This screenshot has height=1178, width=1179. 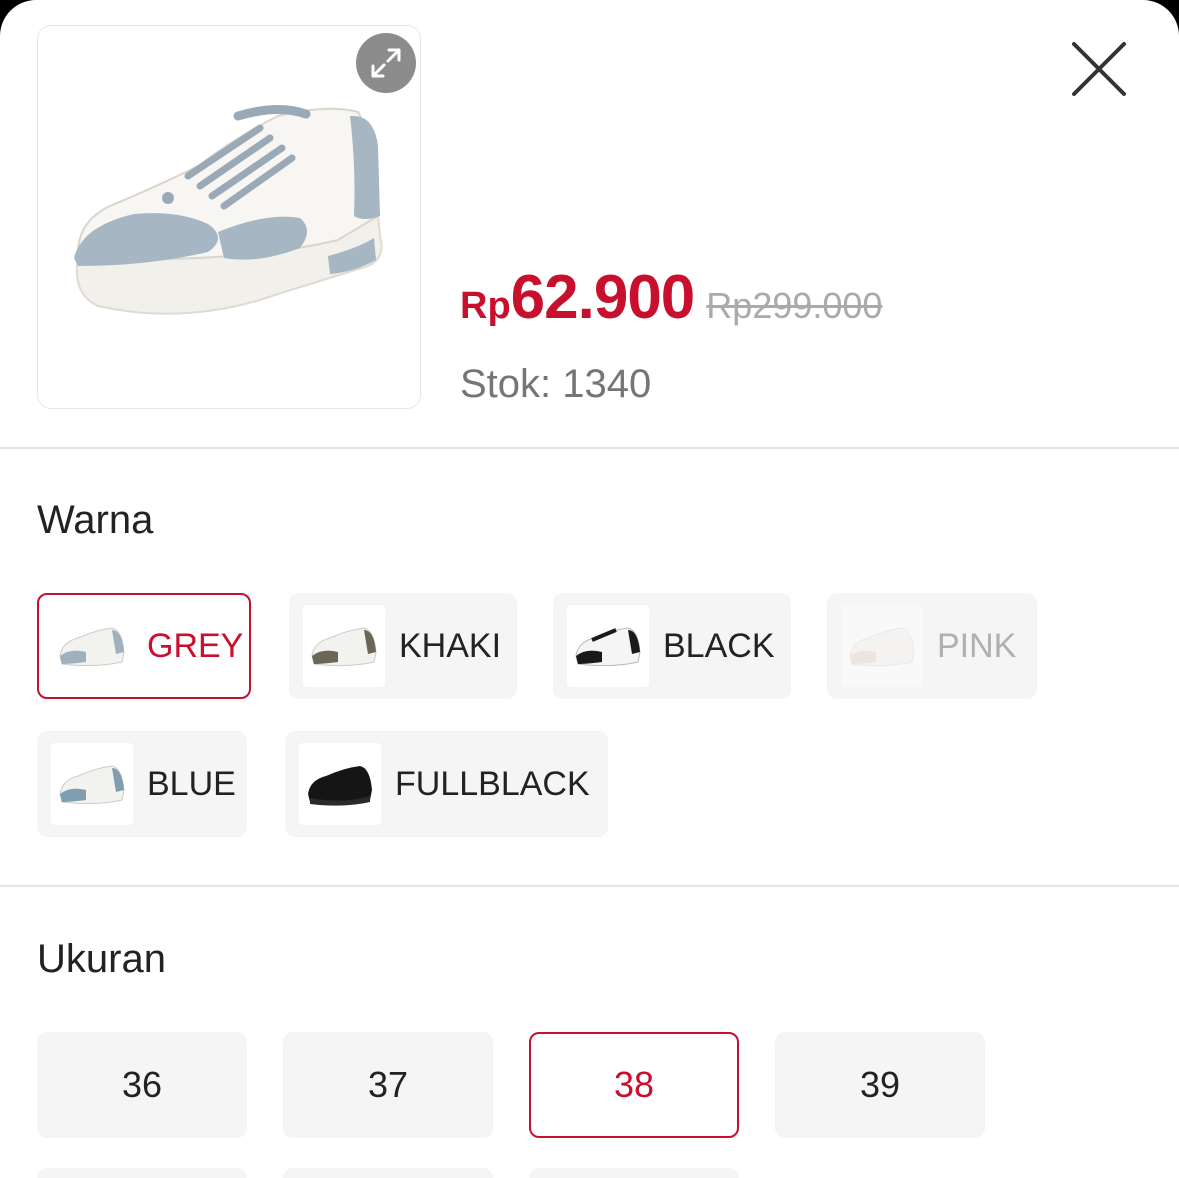 I want to click on expand-image-button, so click(x=386, y=63).